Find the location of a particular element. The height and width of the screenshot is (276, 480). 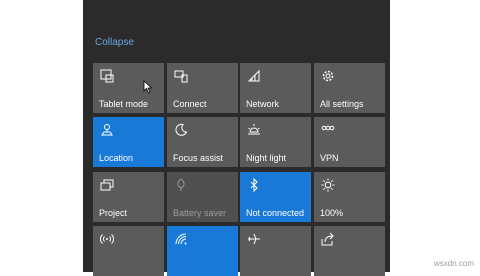

night-light-label: Night light is located at coordinates (266, 158).